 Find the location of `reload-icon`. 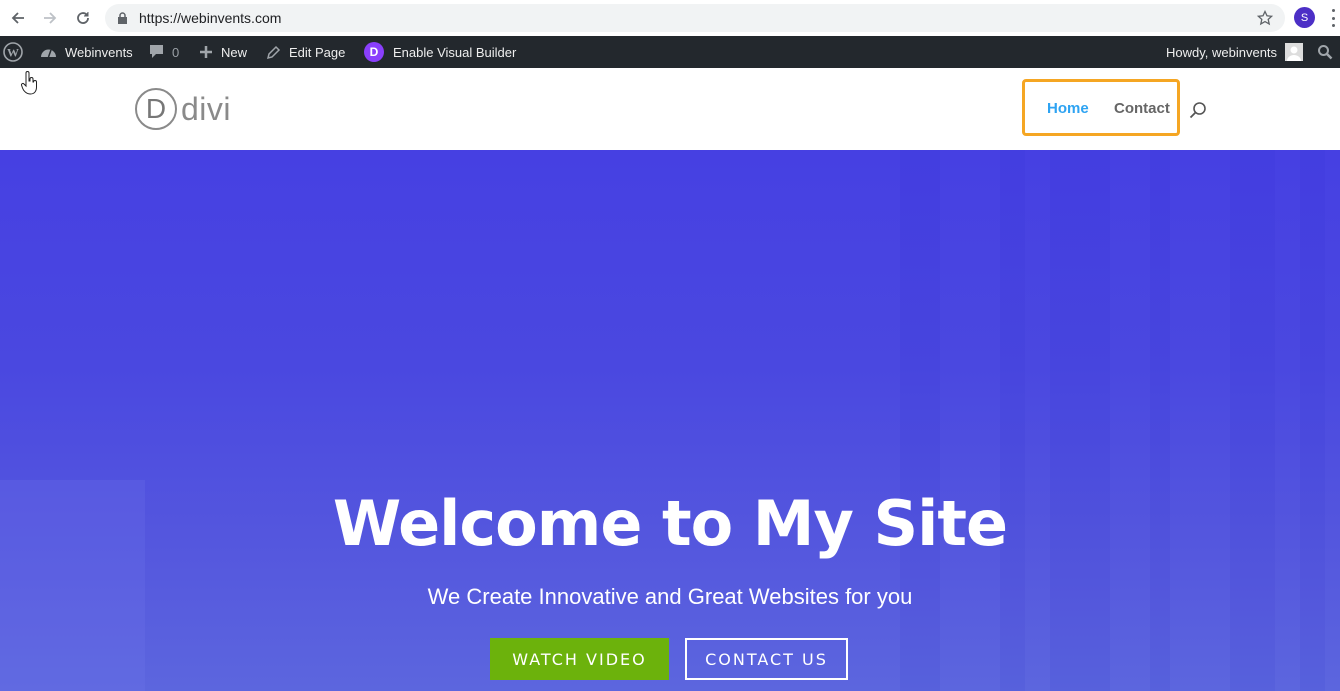

reload-icon is located at coordinates (83, 18).